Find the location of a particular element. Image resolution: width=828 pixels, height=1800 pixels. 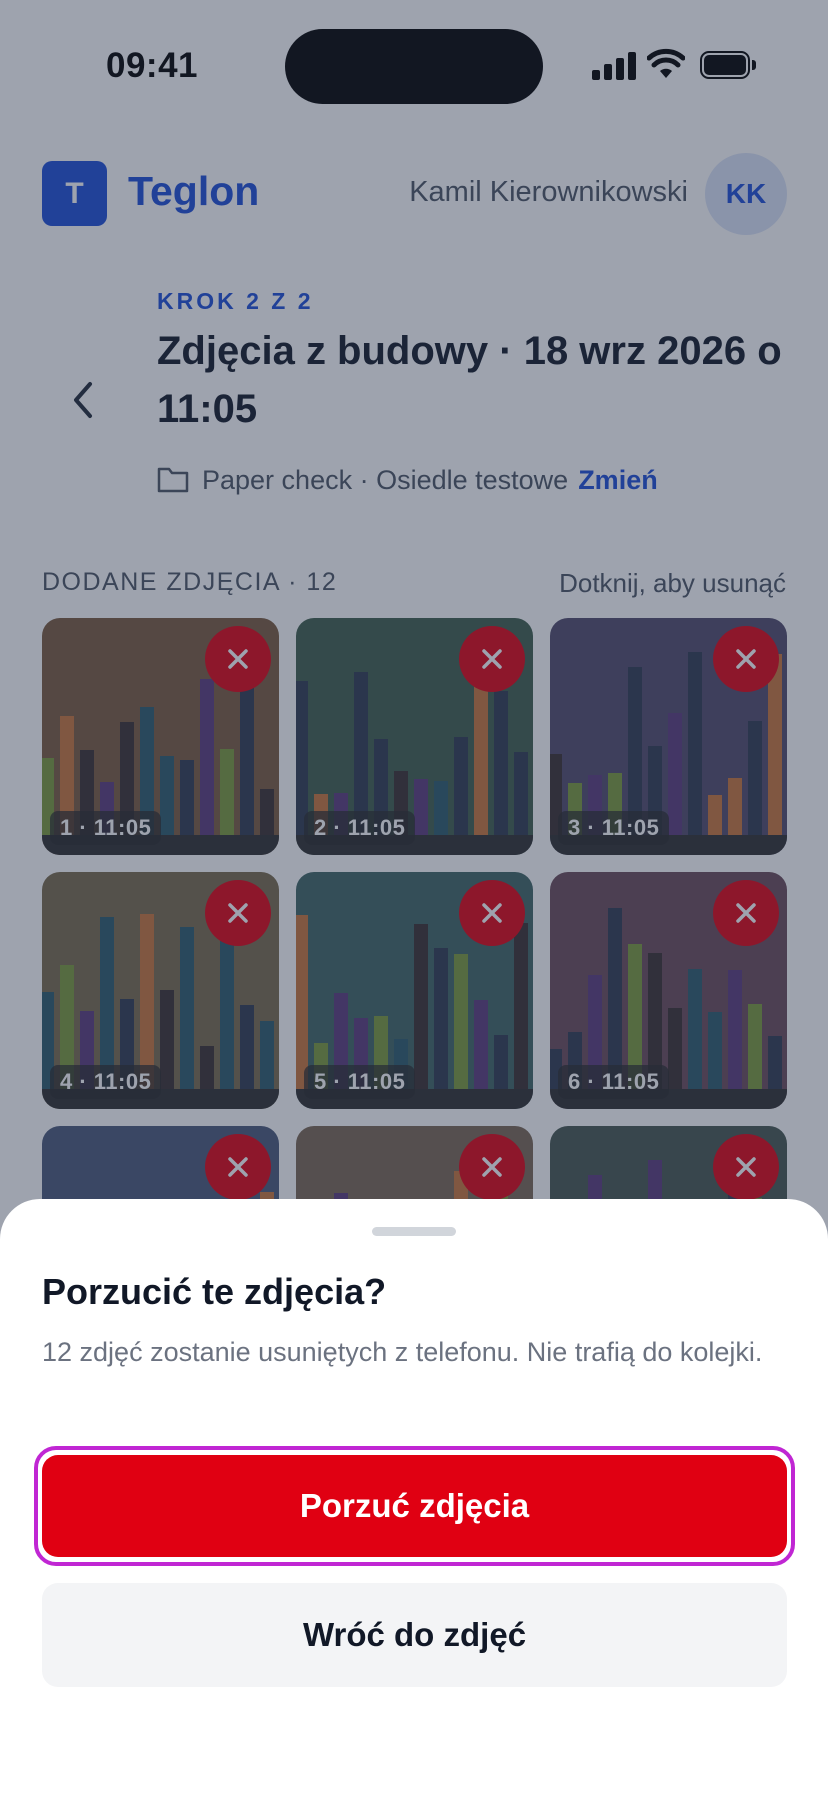

dialog-title: Porzucić te zdjęcia? is located at coordinates (214, 1291).